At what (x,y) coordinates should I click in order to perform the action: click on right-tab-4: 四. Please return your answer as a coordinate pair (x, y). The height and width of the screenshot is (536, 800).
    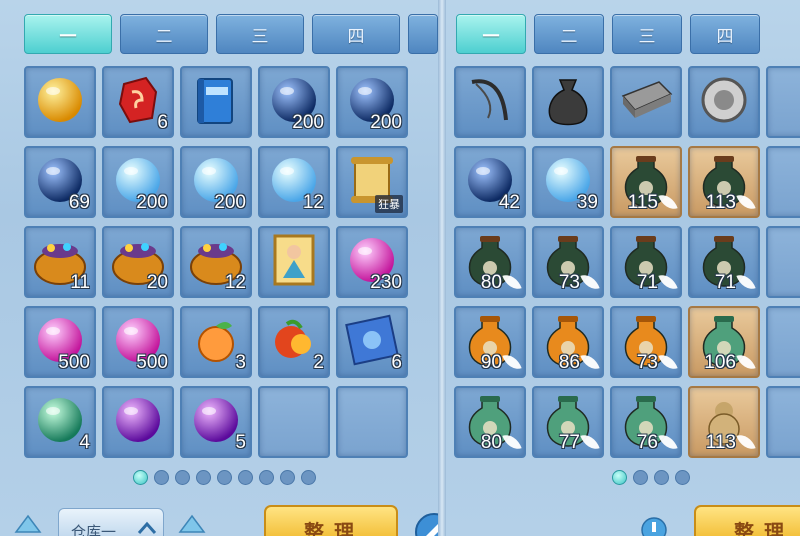
    Looking at the image, I should click on (725, 34).